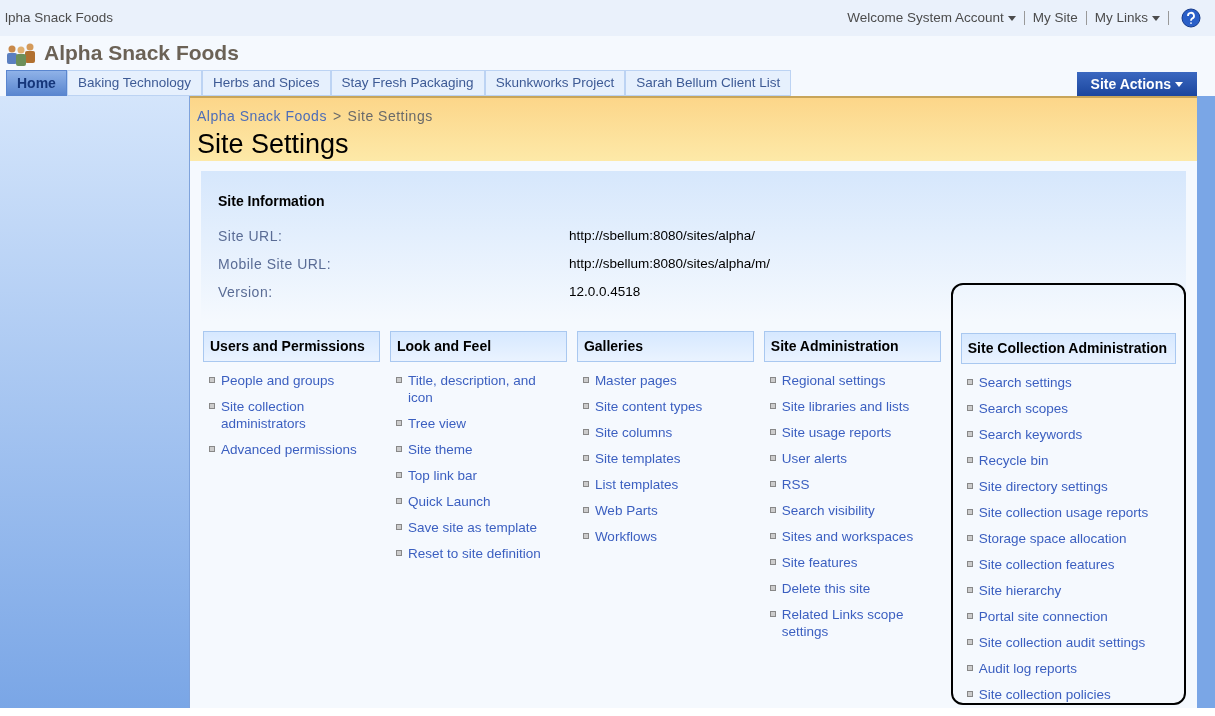 This screenshot has height=716, width=1215. What do you see at coordinates (36, 83) in the screenshot?
I see `nav-tab: Home` at bounding box center [36, 83].